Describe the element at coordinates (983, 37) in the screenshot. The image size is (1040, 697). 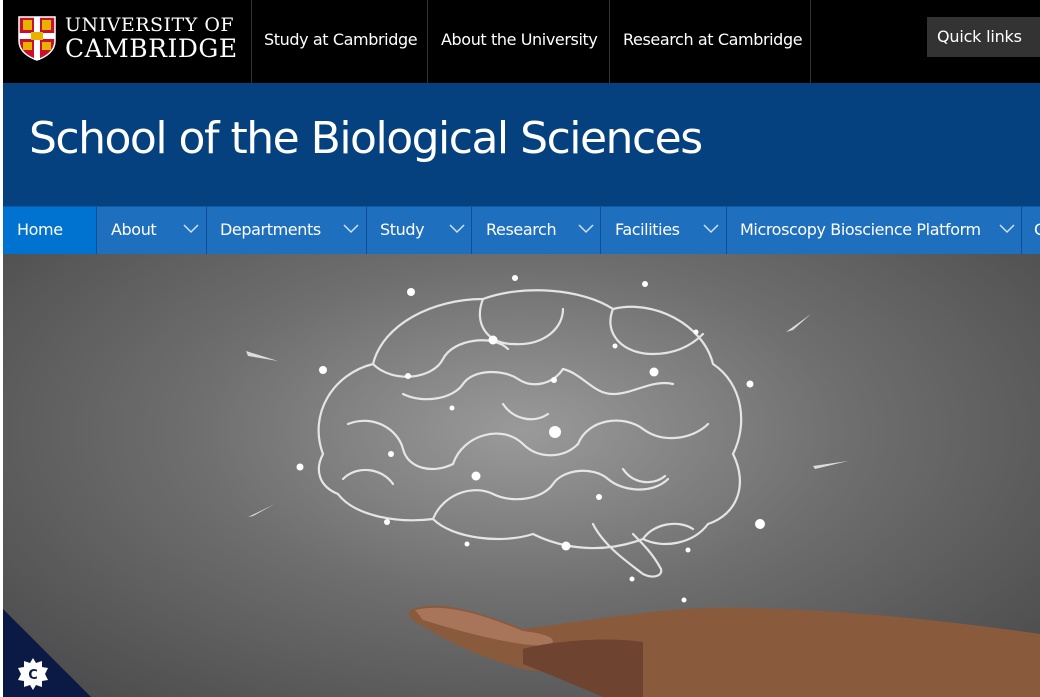
I see `quick-links-button: Quick links` at that location.